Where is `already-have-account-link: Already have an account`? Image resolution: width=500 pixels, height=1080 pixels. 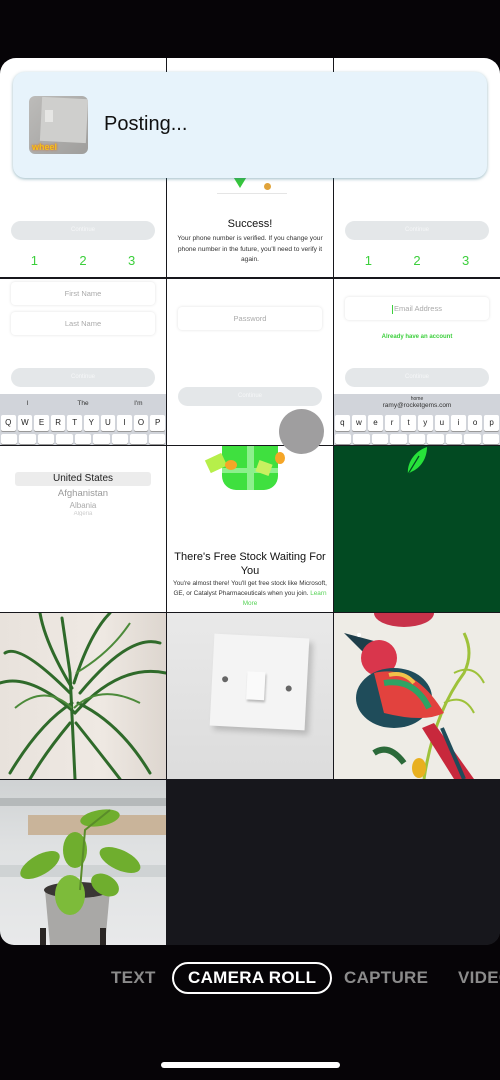 already-have-account-link: Already have an account is located at coordinates (417, 337).